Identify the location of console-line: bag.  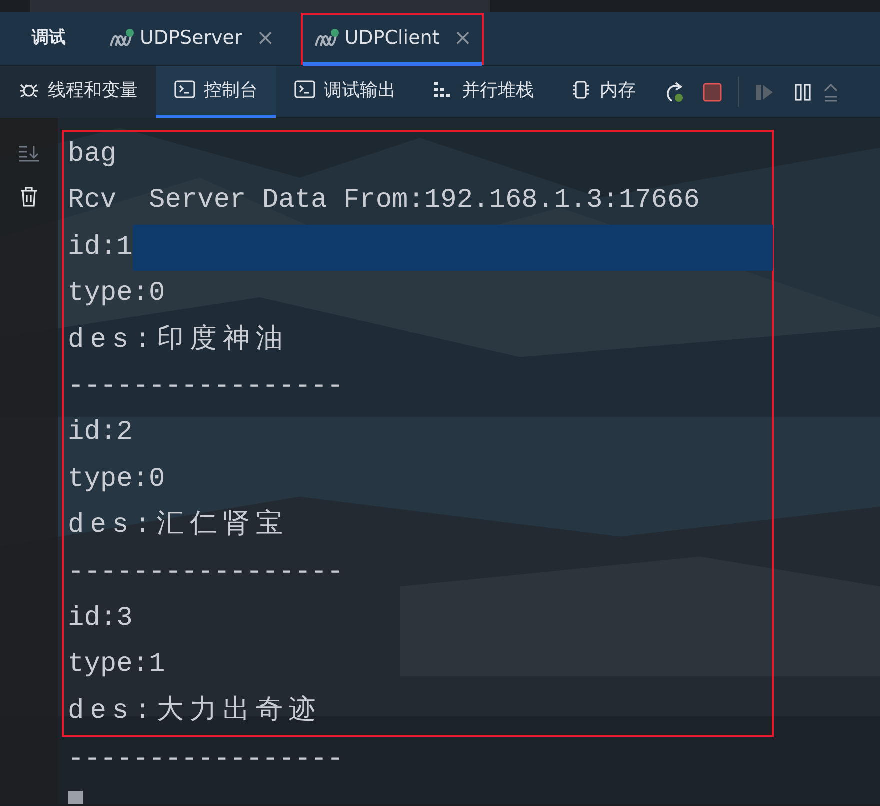
(92, 155).